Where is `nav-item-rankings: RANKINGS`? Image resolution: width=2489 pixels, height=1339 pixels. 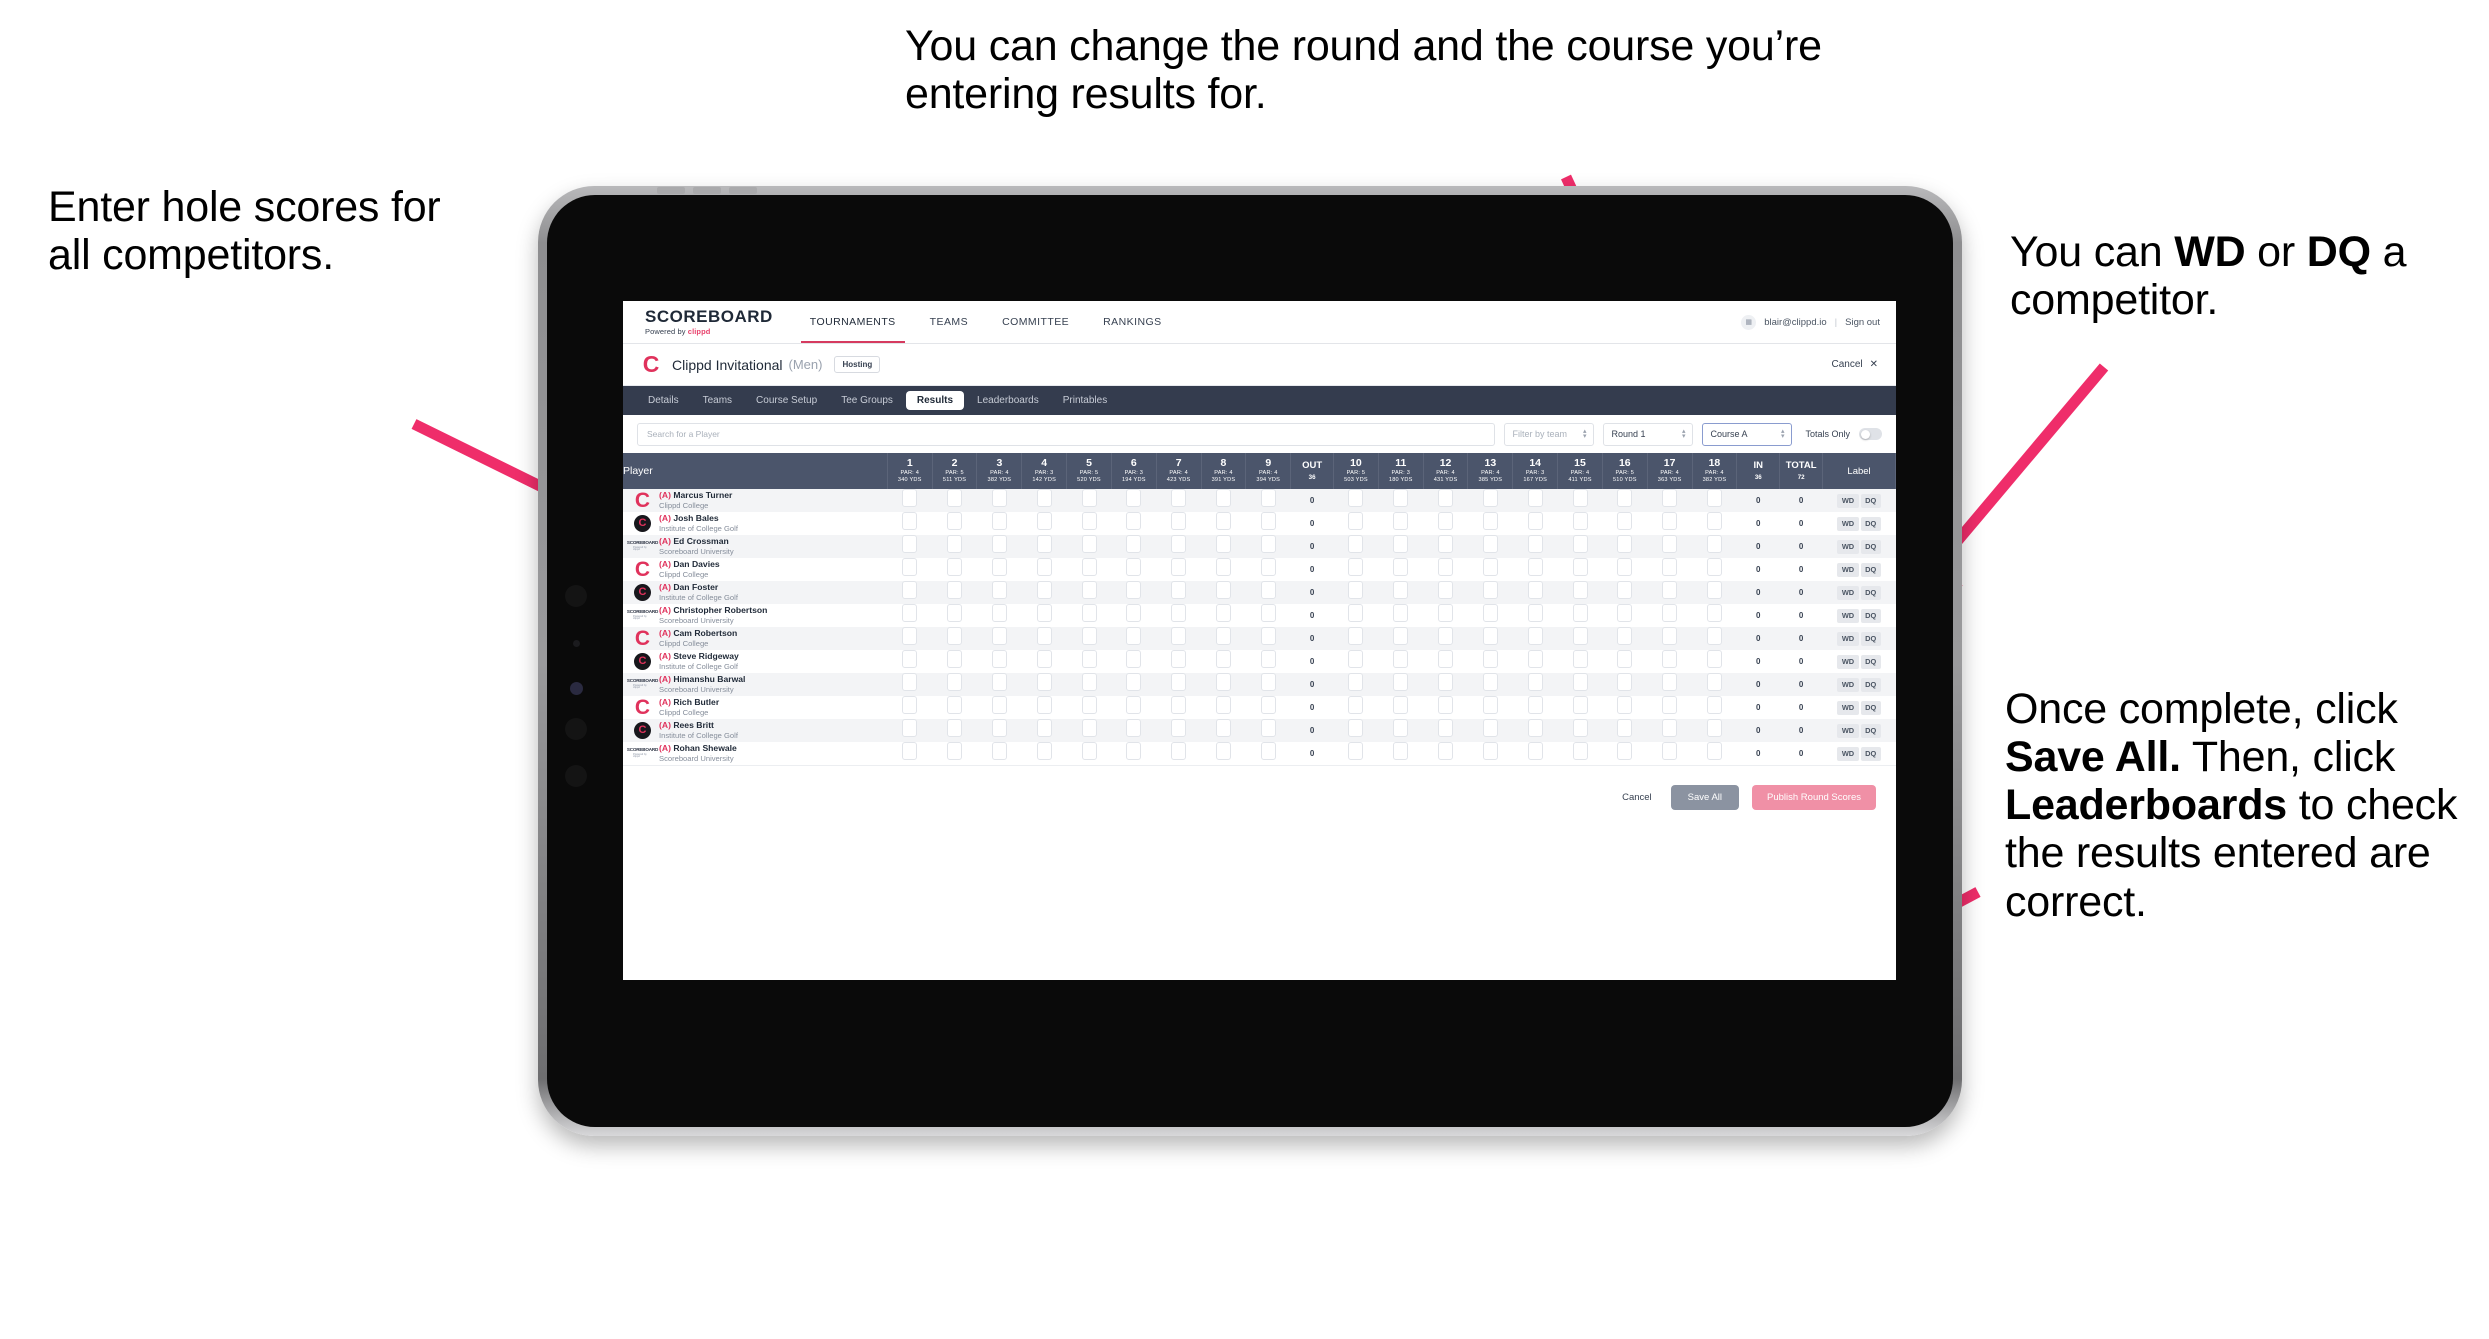 nav-item-rankings: RANKINGS is located at coordinates (1132, 322).